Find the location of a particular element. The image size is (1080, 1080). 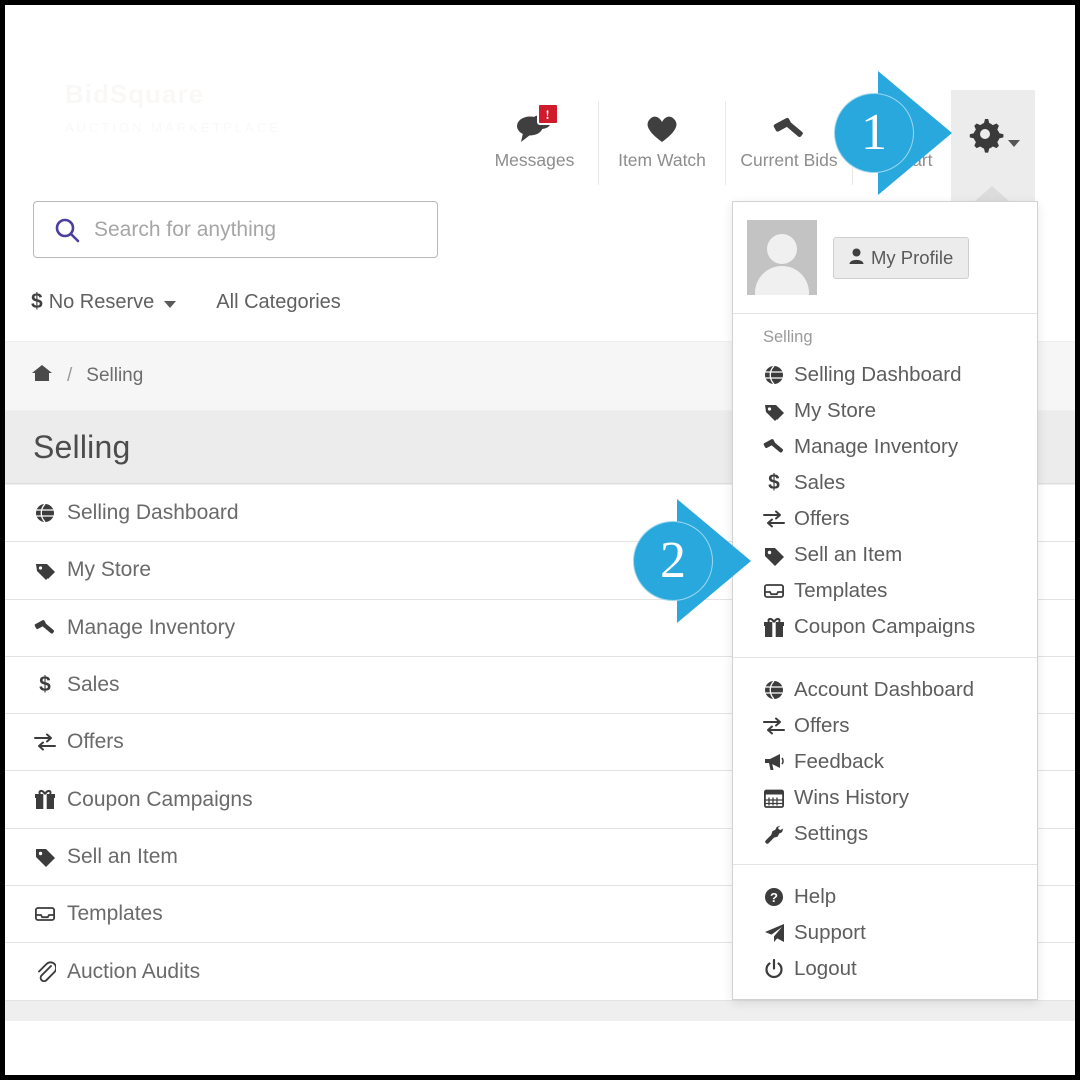

dropdown-item: Manage Inventory is located at coordinates (885, 447).